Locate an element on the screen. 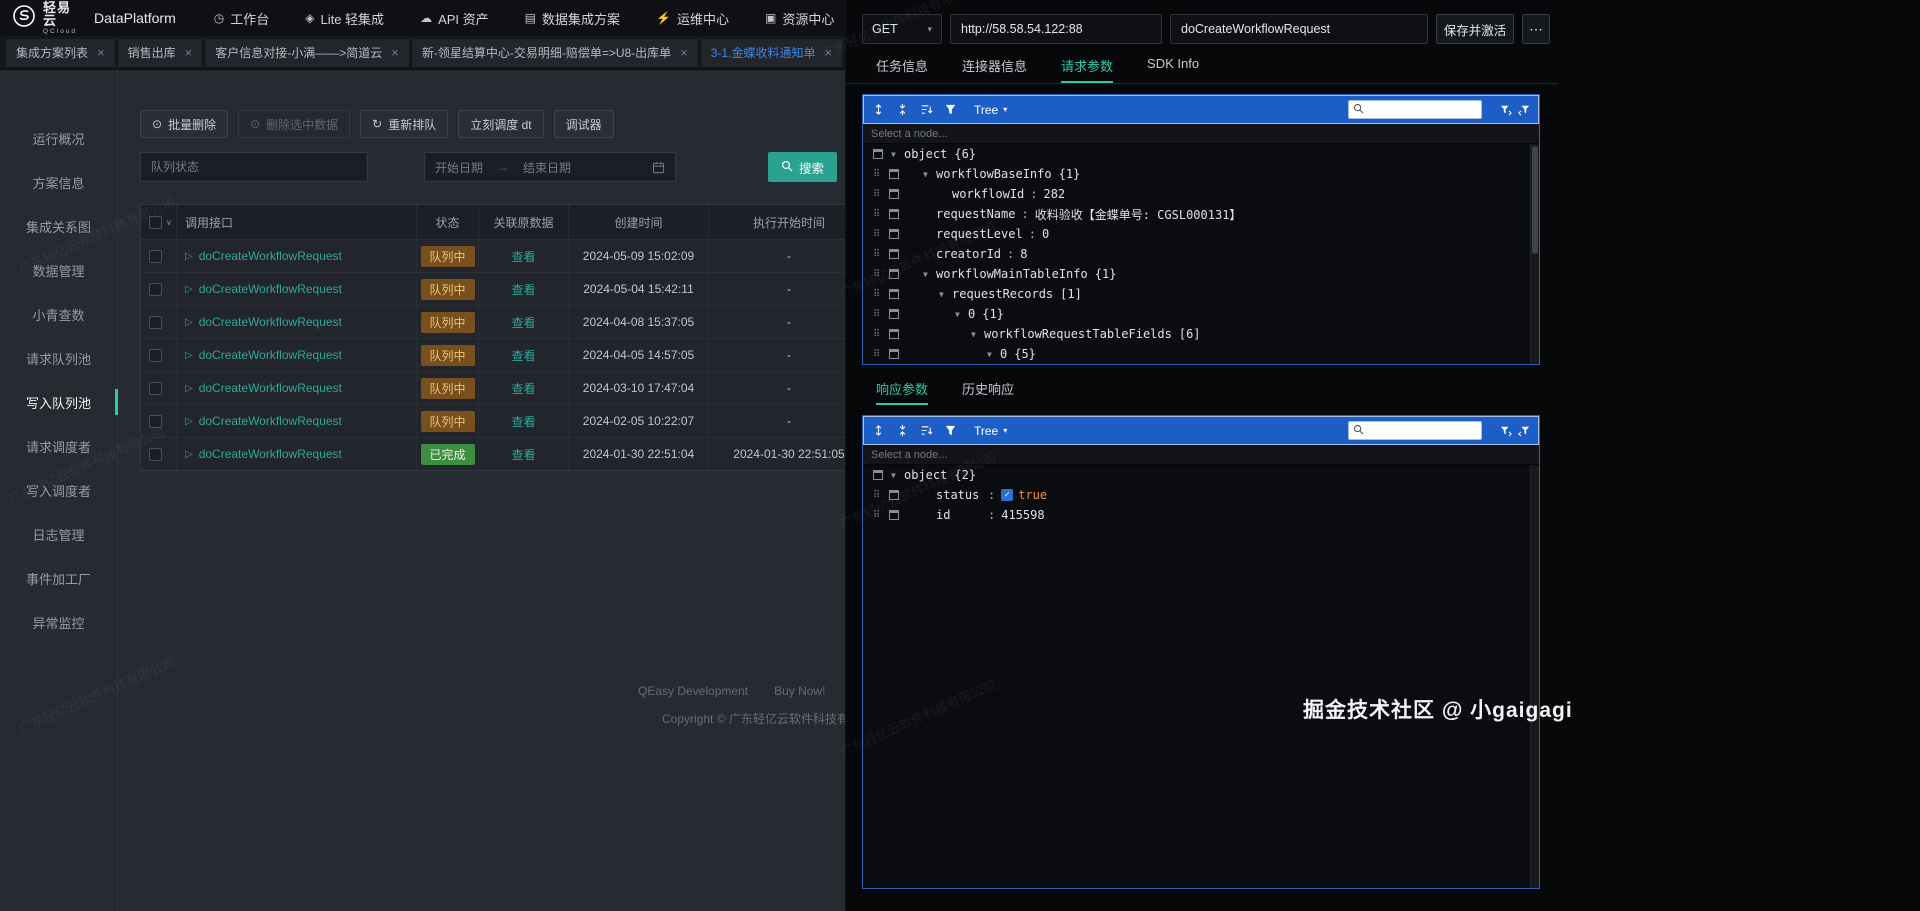 The width and height of the screenshot is (1920, 911). node-value: 415598 is located at coordinates (1022, 515).